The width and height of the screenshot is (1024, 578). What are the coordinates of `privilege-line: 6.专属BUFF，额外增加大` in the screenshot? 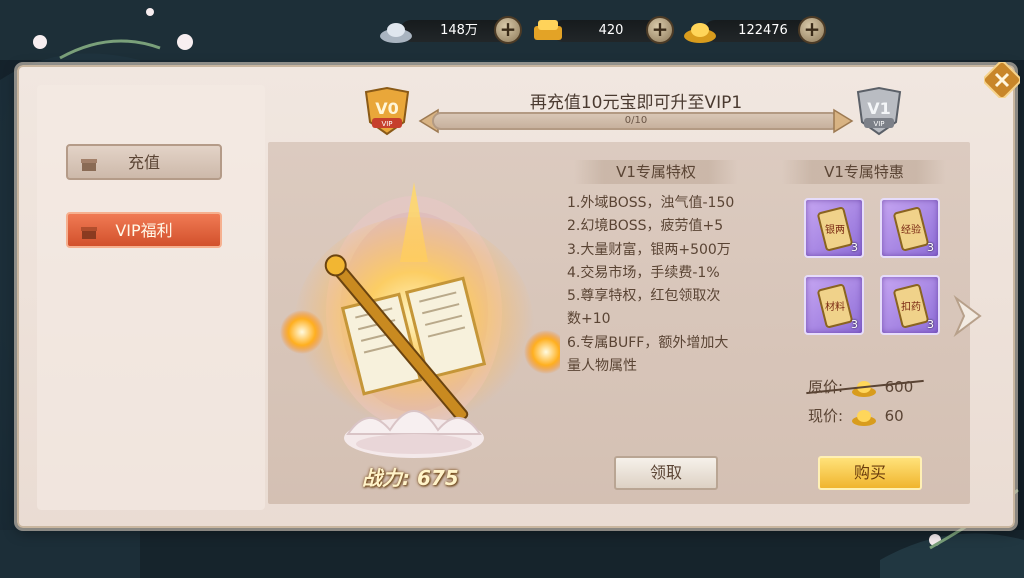 It's located at (648, 342).